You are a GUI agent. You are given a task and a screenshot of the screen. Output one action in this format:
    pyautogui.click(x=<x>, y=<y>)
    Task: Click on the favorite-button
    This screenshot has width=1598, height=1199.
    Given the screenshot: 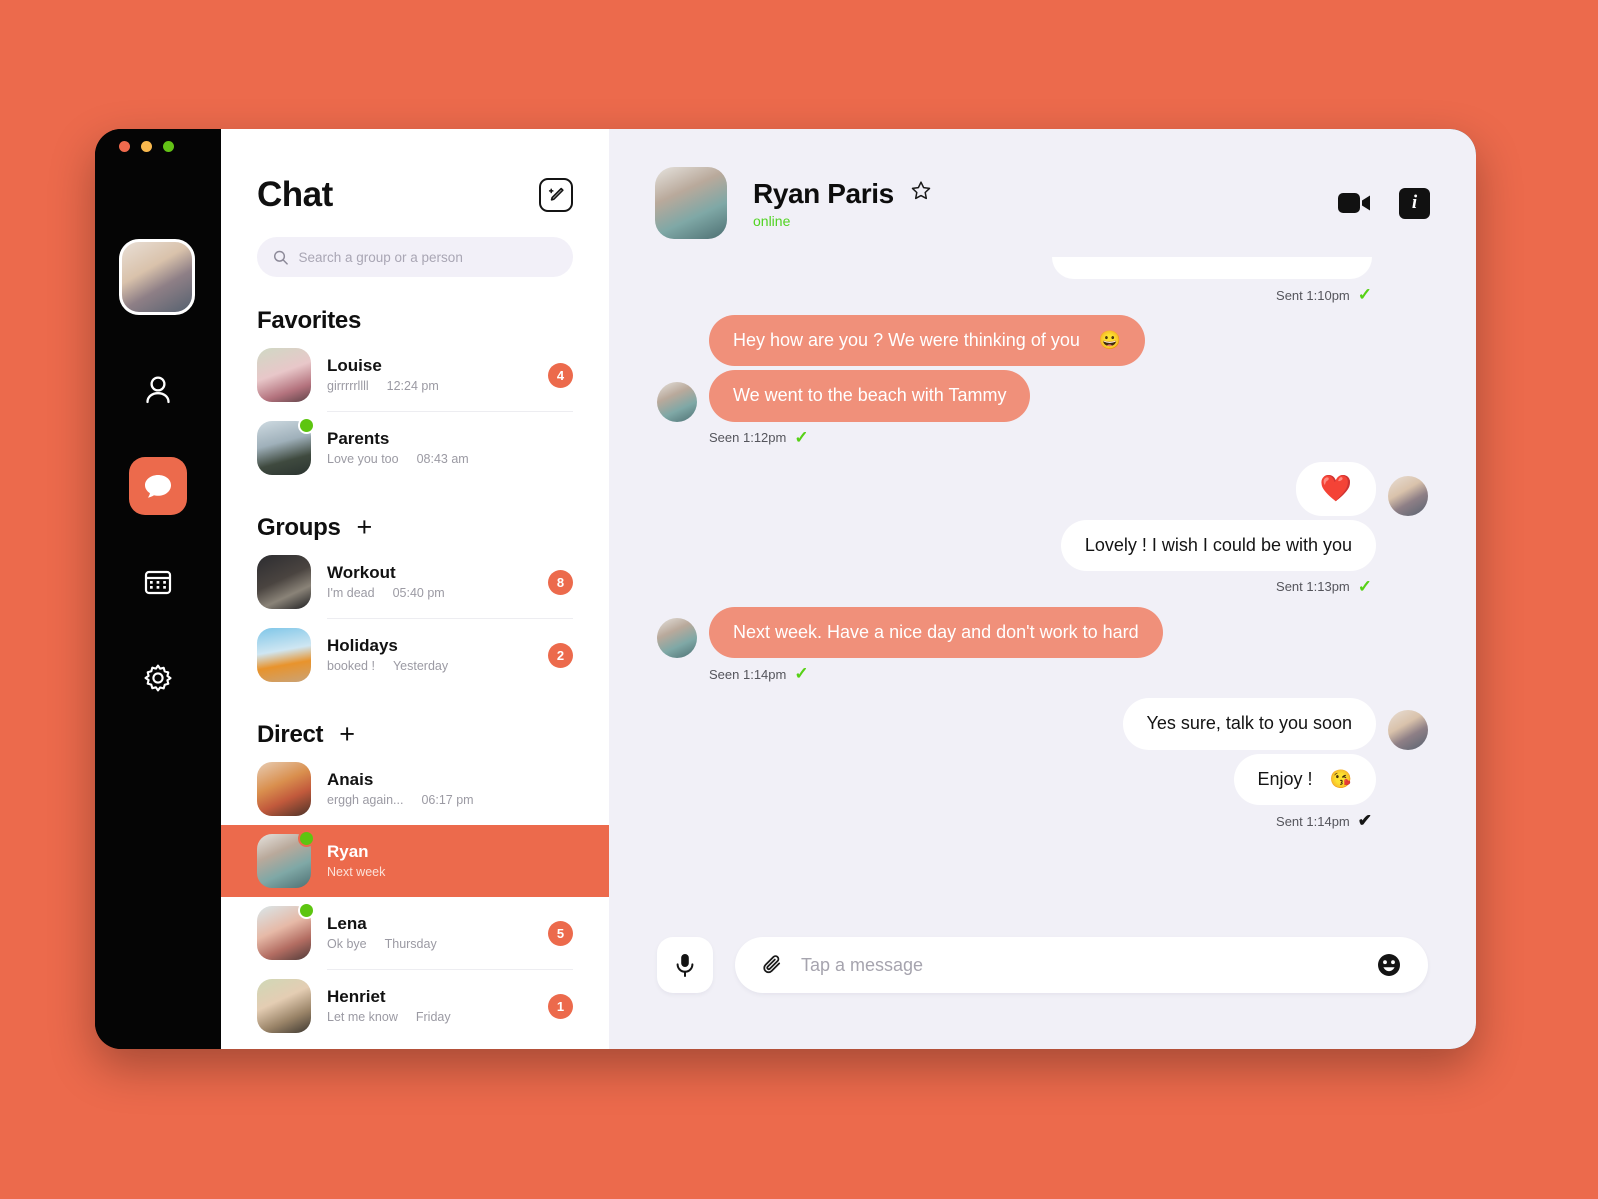 What is the action you would take?
    pyautogui.click(x=921, y=193)
    